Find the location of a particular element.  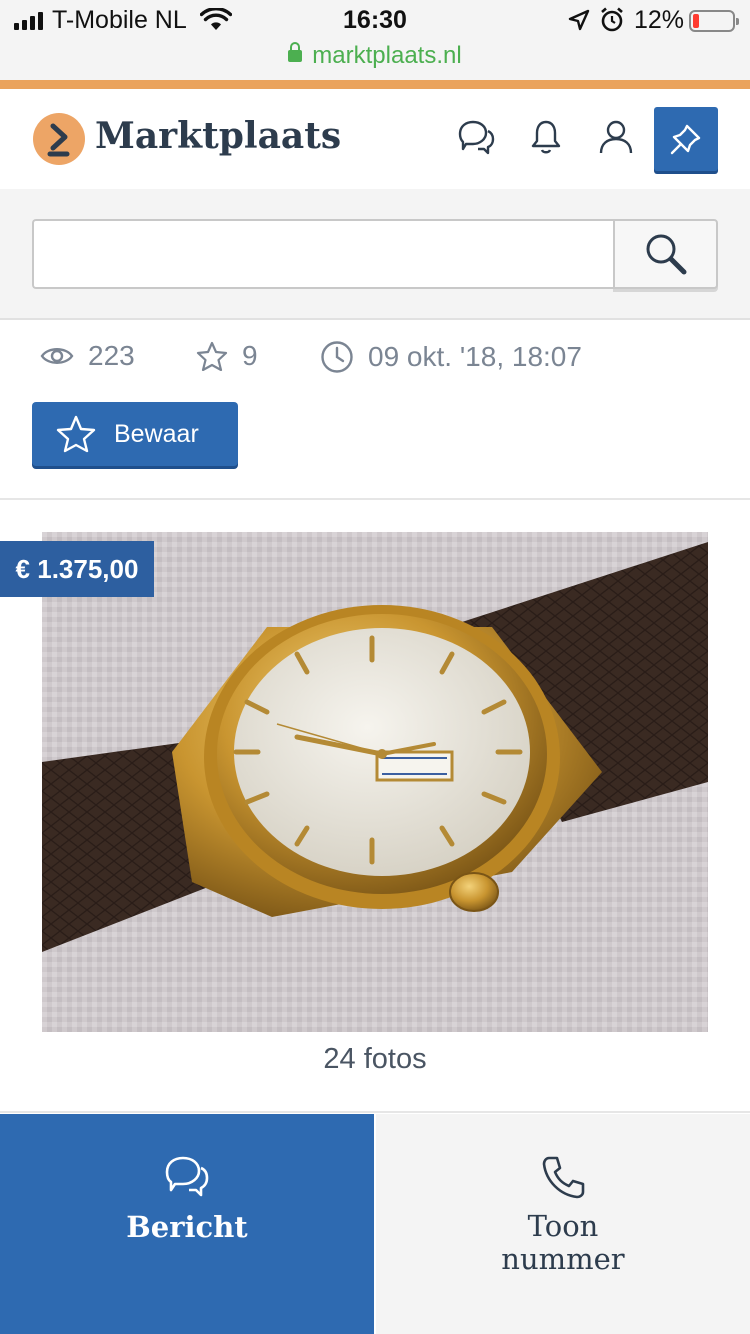

show-phone-button: Toon nummer is located at coordinates (563, 1224).